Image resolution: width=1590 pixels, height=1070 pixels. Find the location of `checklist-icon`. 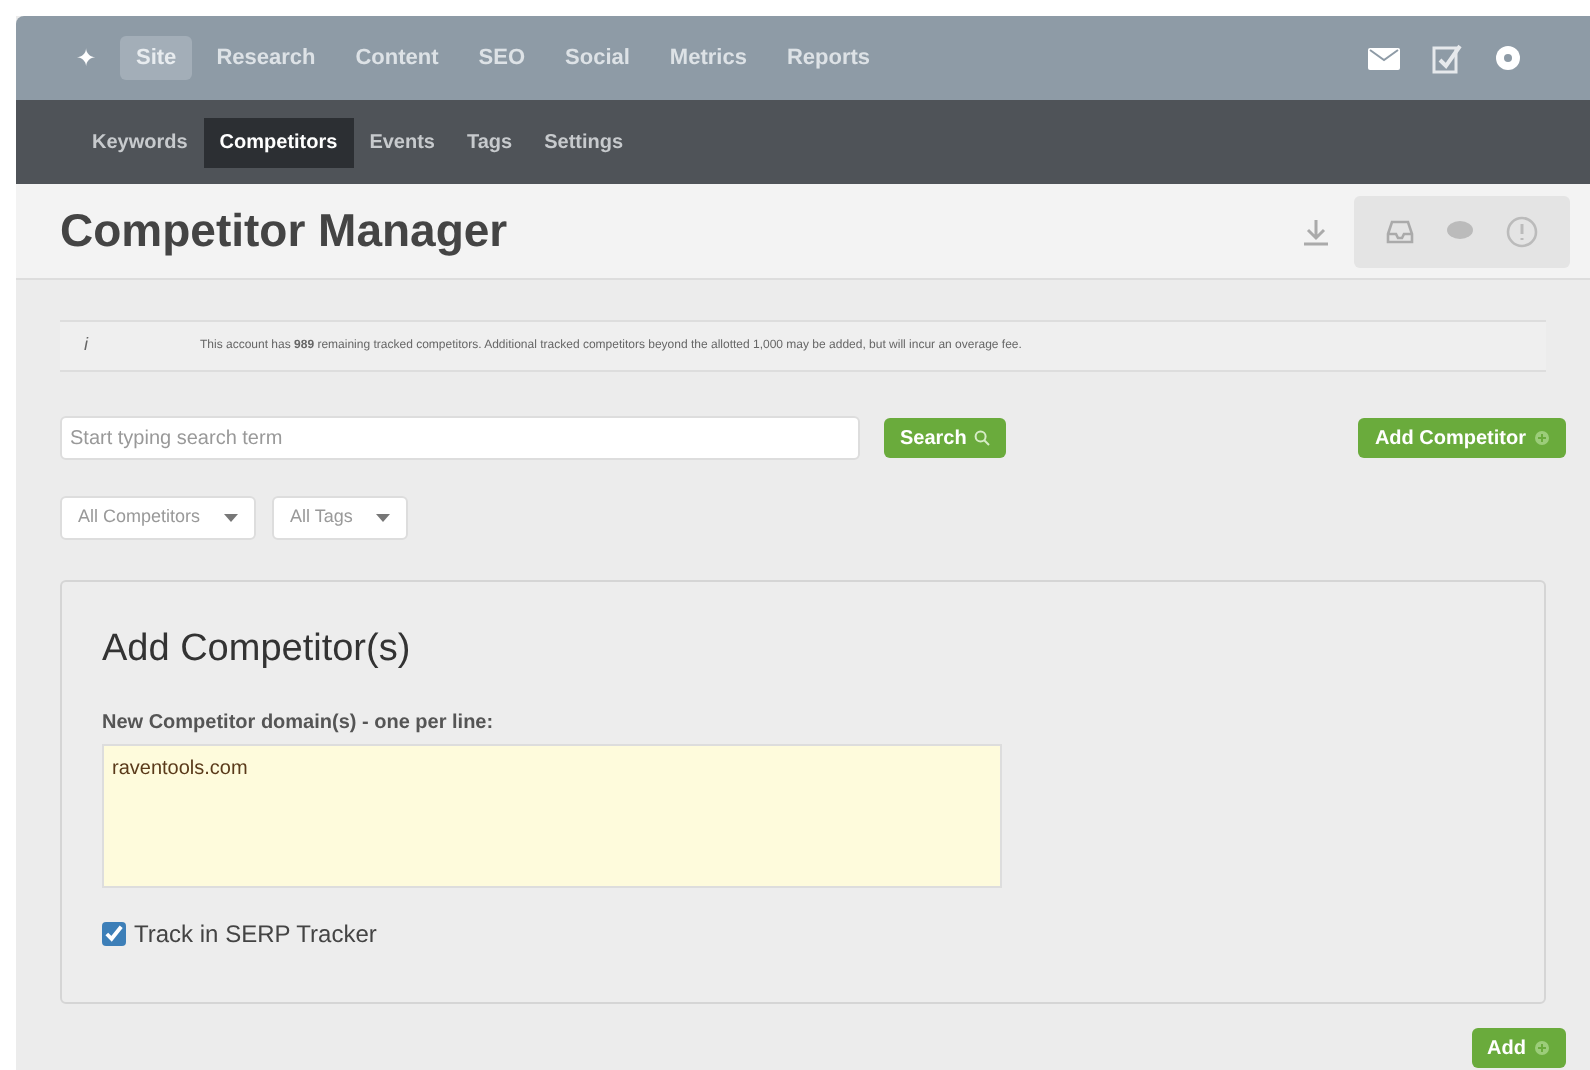

checklist-icon is located at coordinates (1447, 58).